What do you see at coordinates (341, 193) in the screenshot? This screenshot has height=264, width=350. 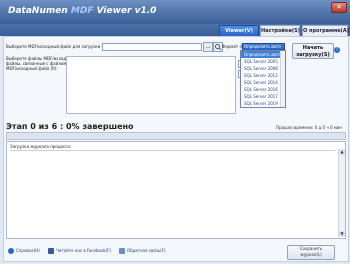 I see `log-scrollbar: ▲ ▼` at bounding box center [341, 193].